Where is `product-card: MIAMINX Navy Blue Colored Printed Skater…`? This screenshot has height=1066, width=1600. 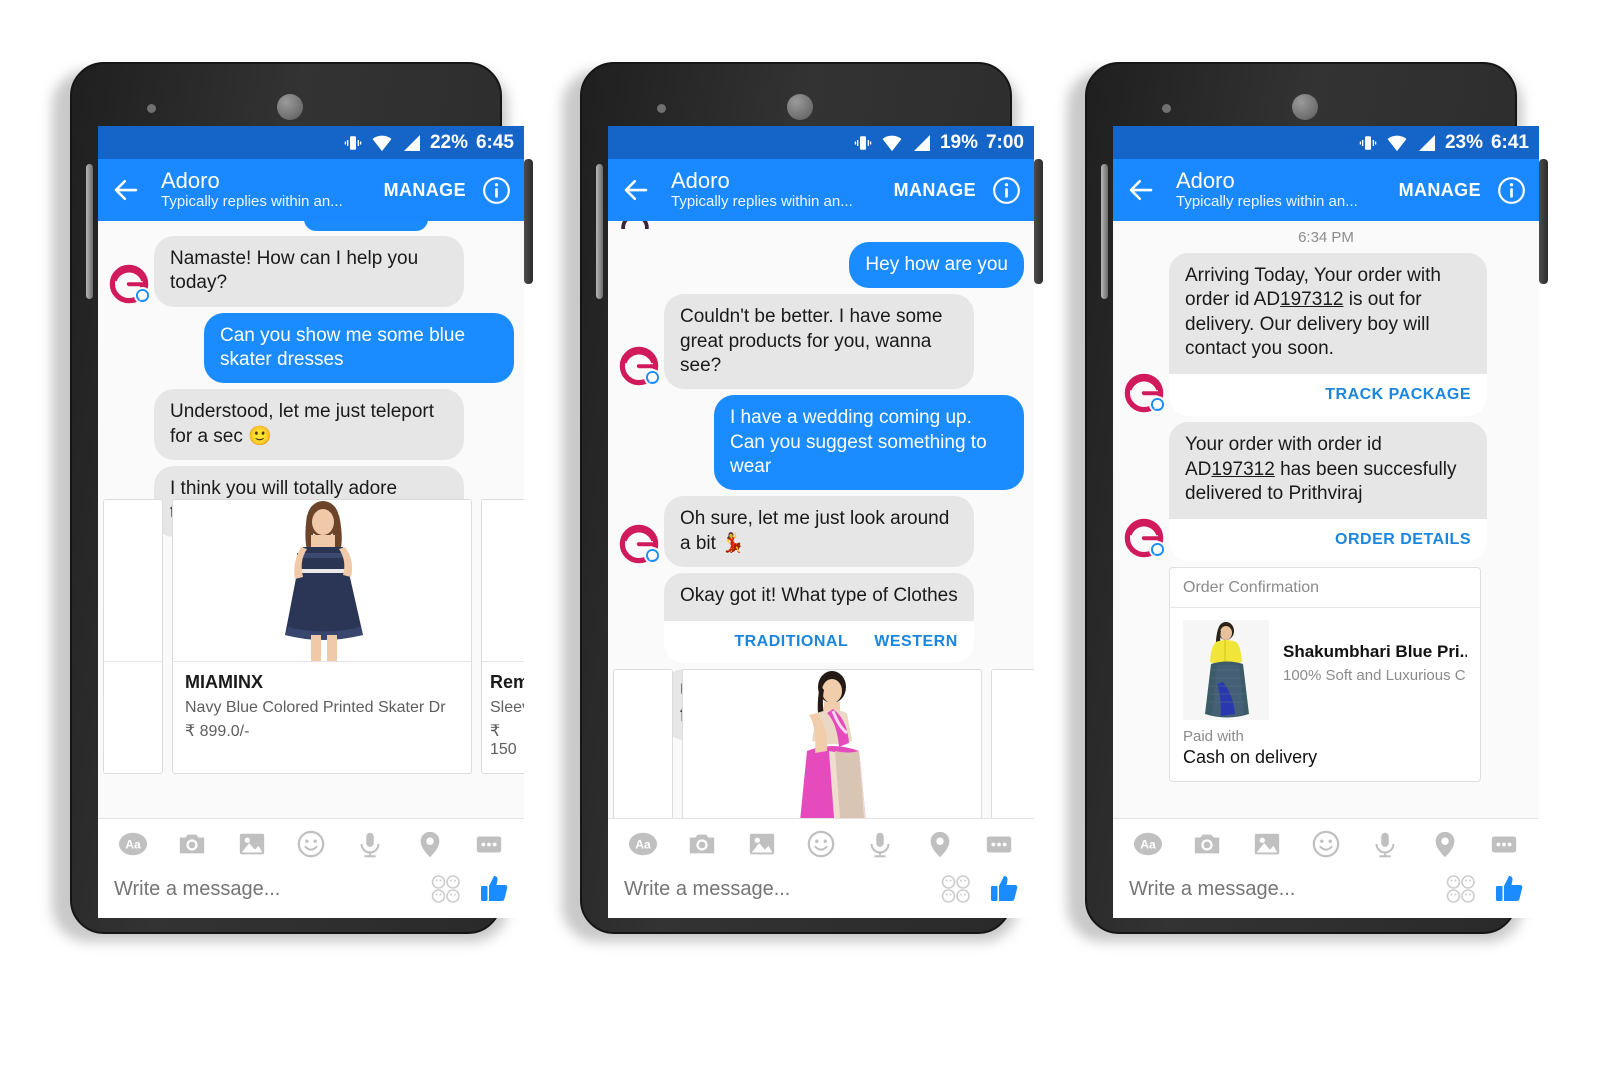 product-card: MIAMINX Navy Blue Colored Printed Skater… is located at coordinates (322, 636).